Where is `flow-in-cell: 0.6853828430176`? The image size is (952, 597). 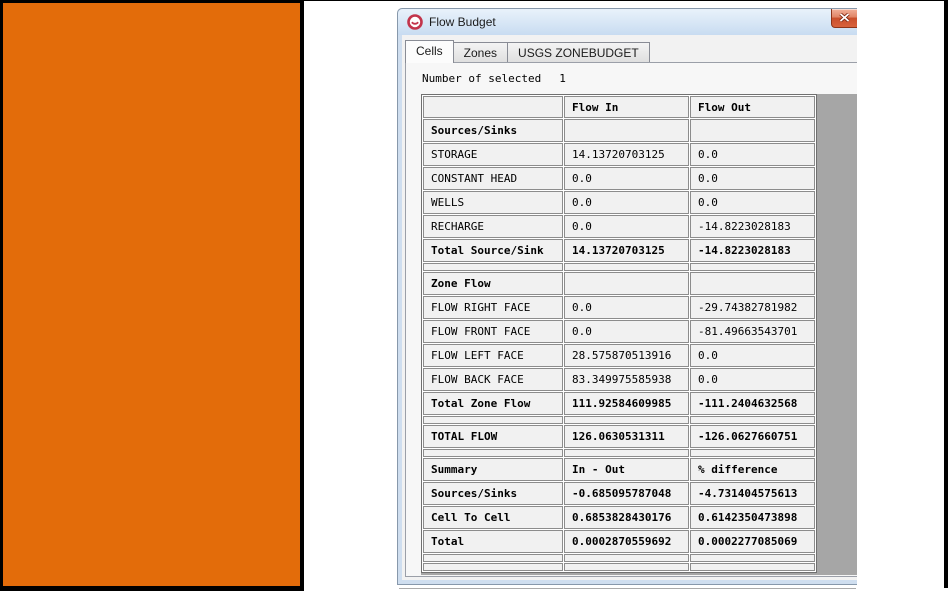
flow-in-cell: 0.6853828430176 is located at coordinates (626, 517).